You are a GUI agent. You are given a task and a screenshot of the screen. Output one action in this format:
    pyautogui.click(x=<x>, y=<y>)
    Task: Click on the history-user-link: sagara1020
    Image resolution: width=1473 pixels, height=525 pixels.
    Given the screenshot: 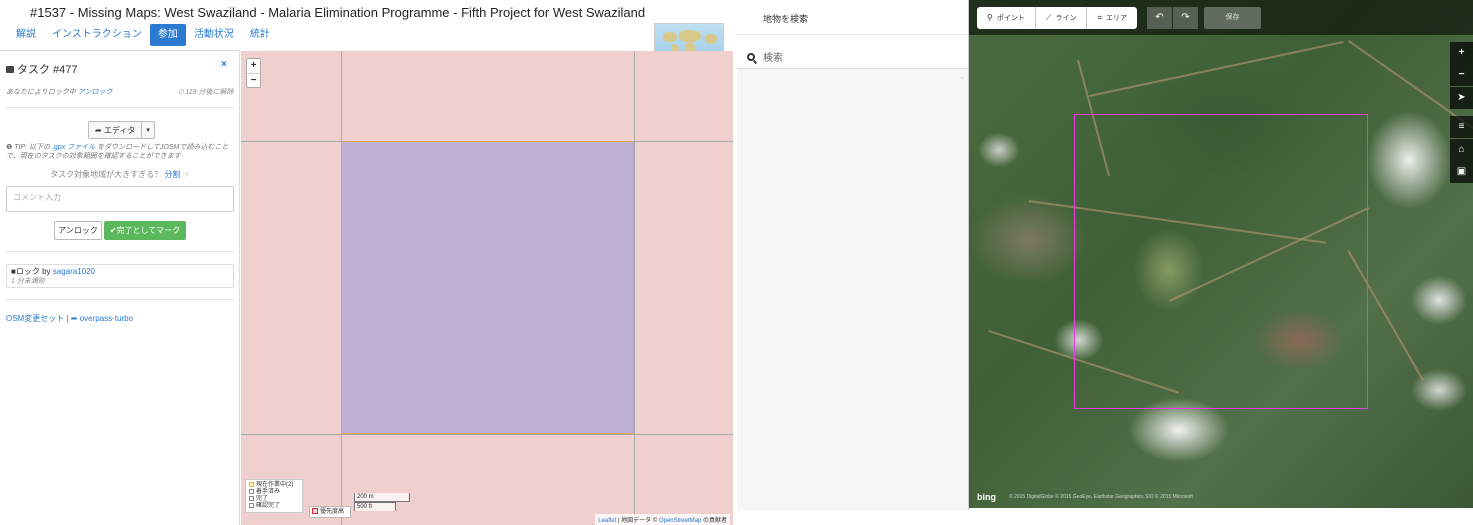 What is the action you would take?
    pyautogui.click(x=74, y=271)
    